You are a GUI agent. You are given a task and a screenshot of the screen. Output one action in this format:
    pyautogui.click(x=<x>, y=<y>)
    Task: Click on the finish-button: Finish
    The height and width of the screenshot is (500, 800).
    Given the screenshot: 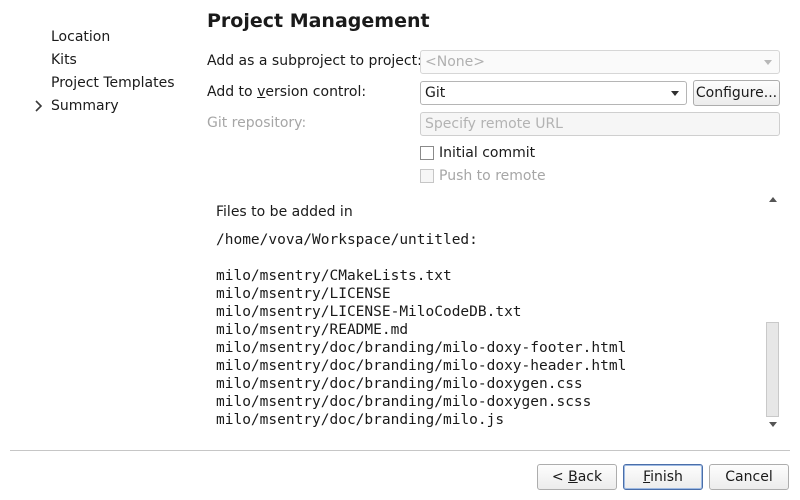 What is the action you would take?
    pyautogui.click(x=663, y=477)
    